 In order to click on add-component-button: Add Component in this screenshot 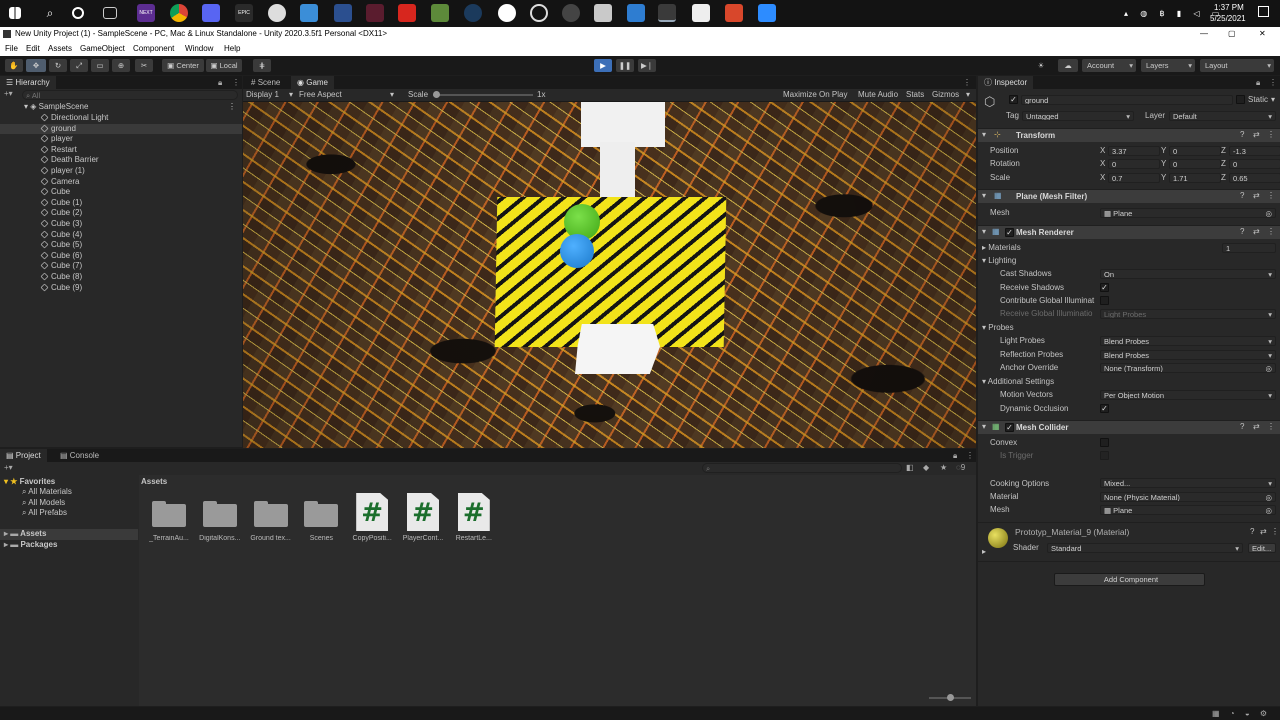, I will do `click(1129, 579)`.